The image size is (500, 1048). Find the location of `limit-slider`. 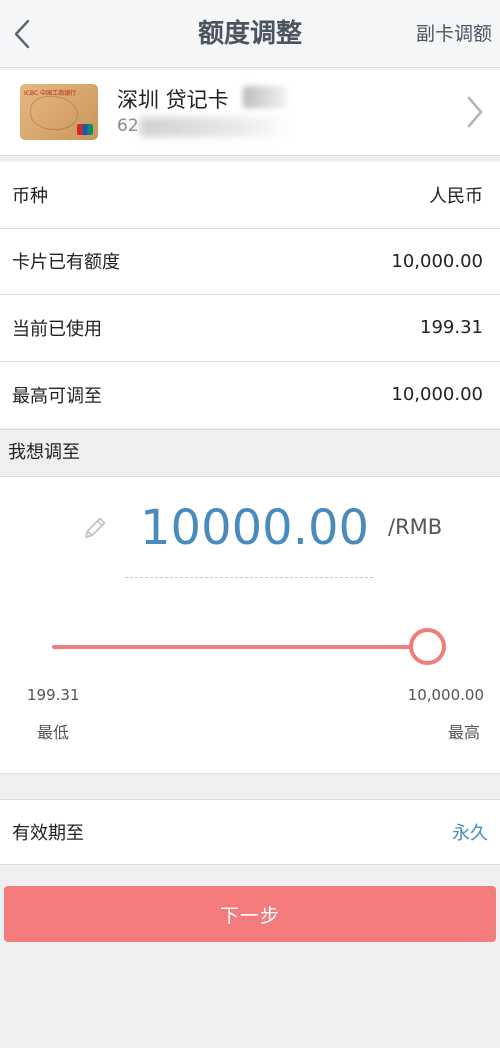

limit-slider is located at coordinates (249, 647).